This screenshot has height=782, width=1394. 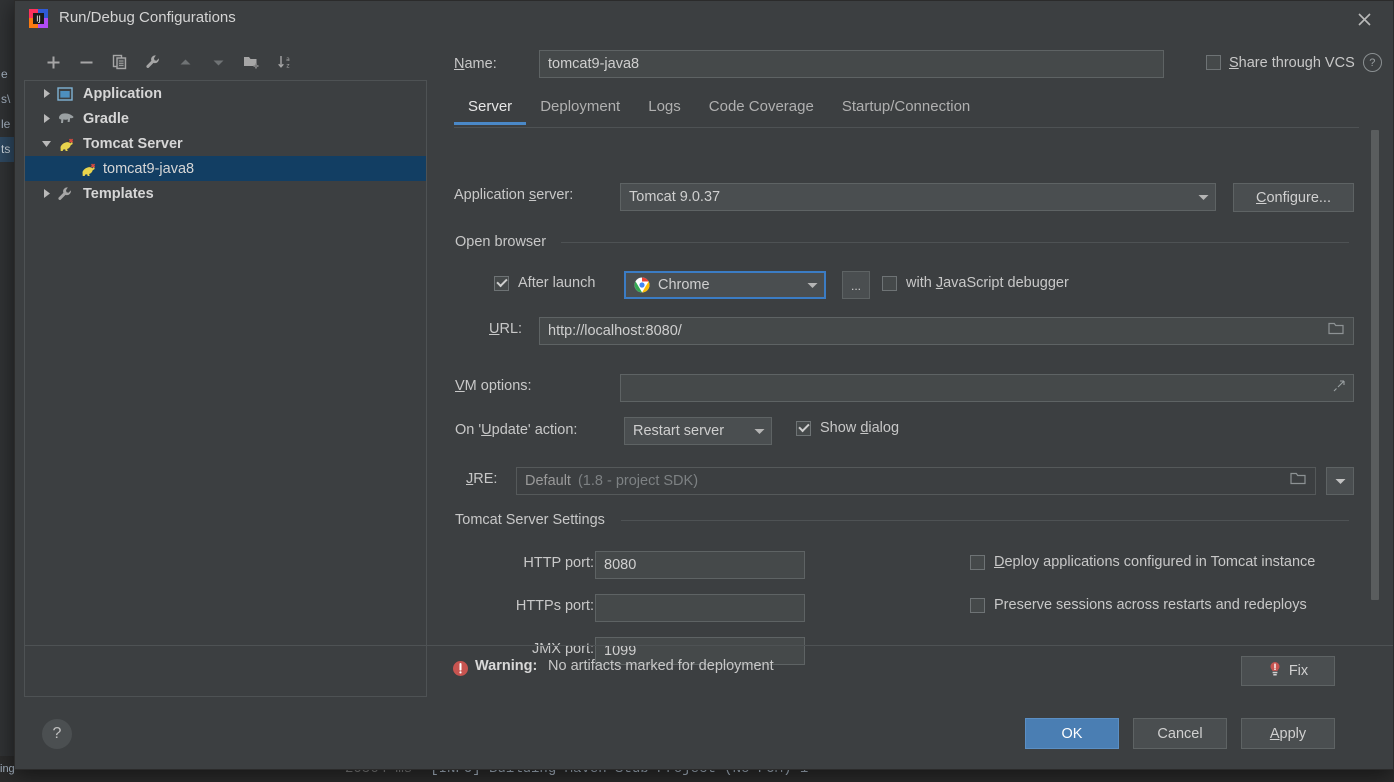 What do you see at coordinates (544, 283) in the screenshot?
I see `after-launch-row: After launch` at bounding box center [544, 283].